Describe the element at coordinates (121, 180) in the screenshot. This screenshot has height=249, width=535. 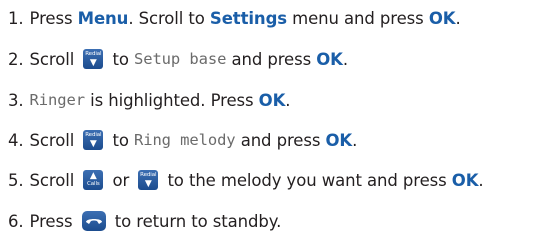
I see `step-text: or` at that location.